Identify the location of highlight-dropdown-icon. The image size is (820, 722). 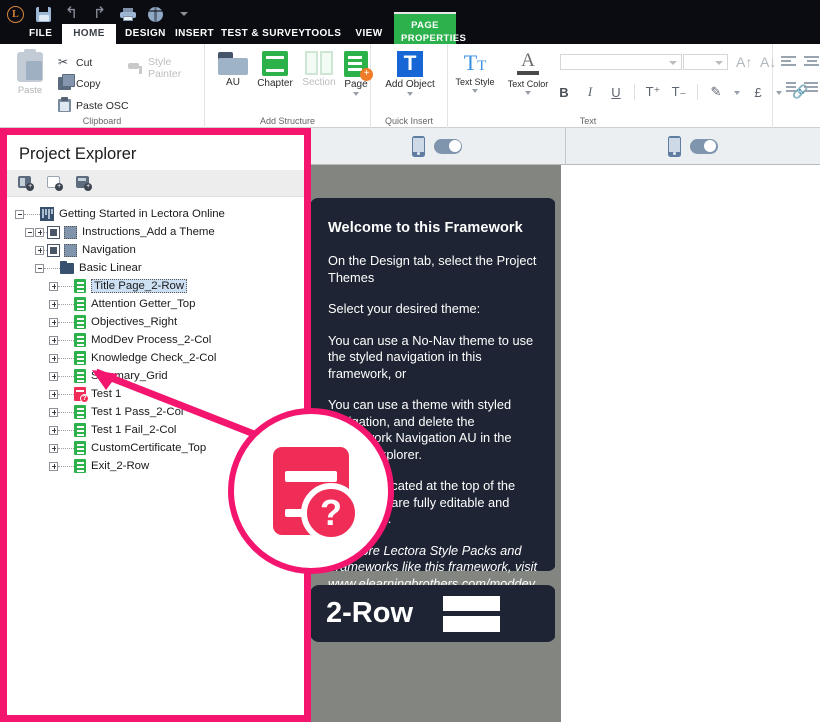
(737, 93).